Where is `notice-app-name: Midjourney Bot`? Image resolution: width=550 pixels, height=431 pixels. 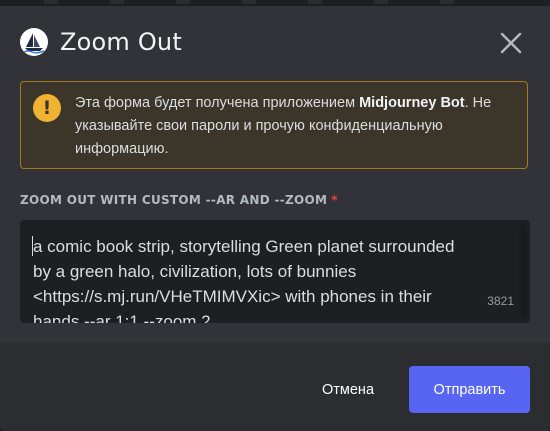
notice-app-name: Midjourney Bot is located at coordinates (412, 103).